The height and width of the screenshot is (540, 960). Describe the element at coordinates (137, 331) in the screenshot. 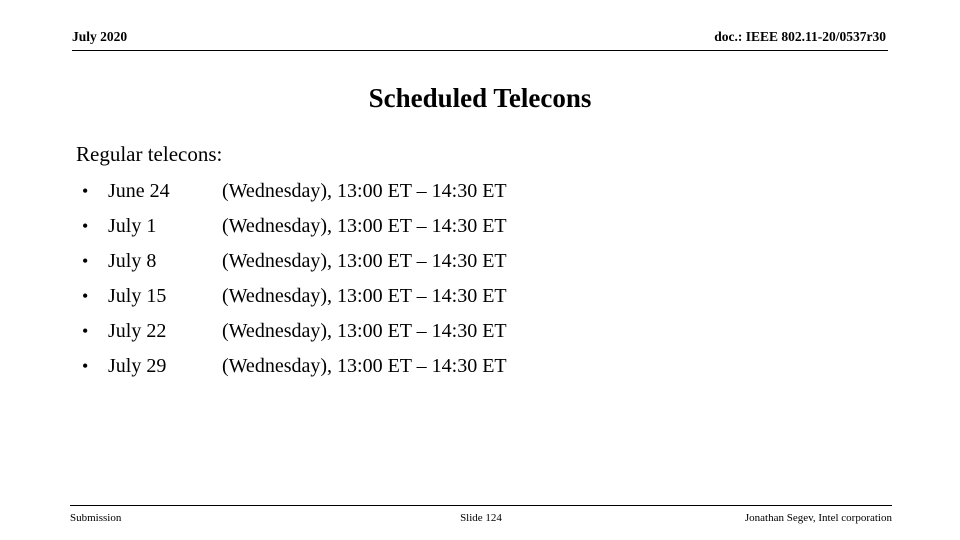

I see `telecon-date: July 22` at that location.